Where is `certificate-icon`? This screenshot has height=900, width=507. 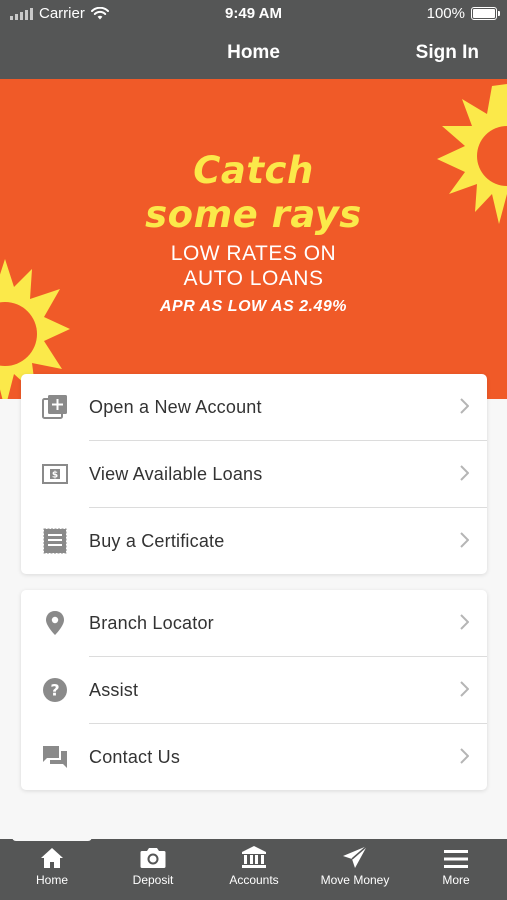 certificate-icon is located at coordinates (55, 541).